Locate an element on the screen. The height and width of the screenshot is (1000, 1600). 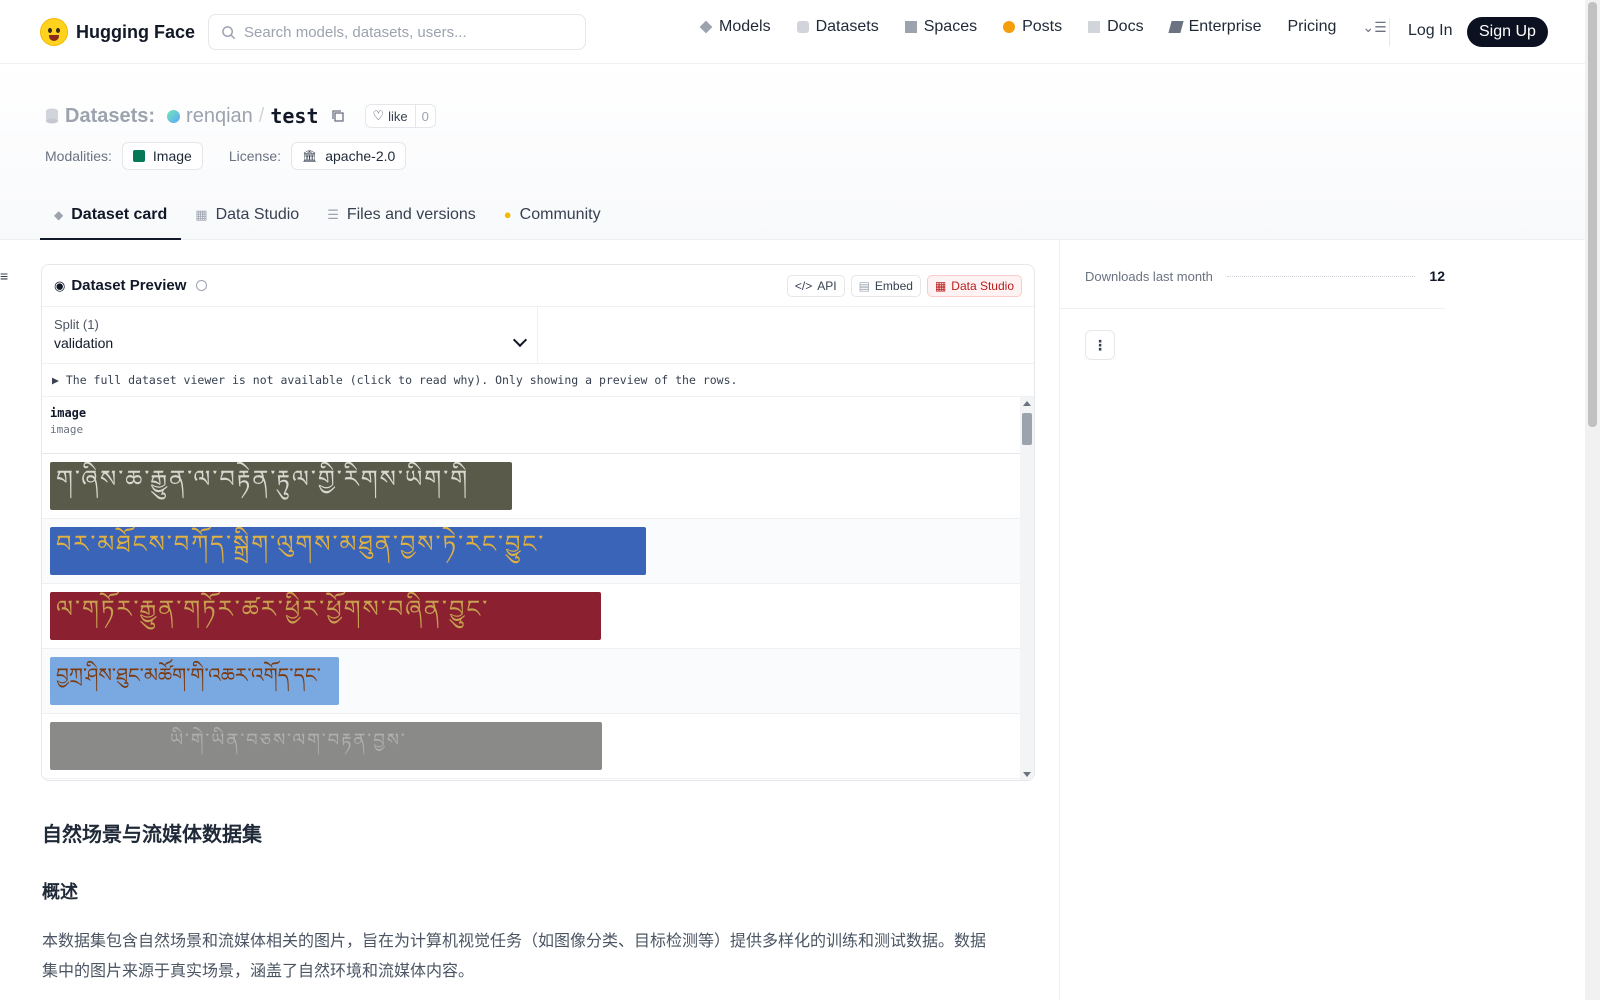
nav-enterprise: Enterprise is located at coordinates (1214, 27).